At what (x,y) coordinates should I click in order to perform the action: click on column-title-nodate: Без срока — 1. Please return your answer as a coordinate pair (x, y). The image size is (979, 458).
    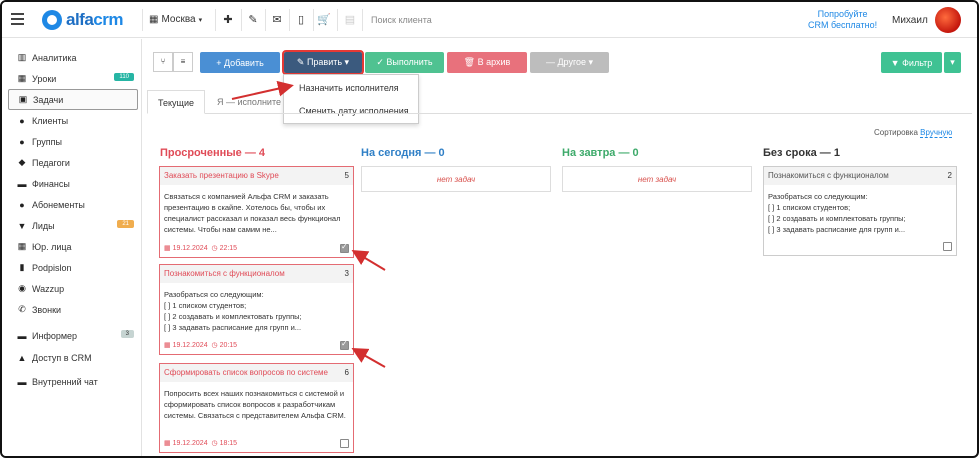
    Looking at the image, I should click on (801, 153).